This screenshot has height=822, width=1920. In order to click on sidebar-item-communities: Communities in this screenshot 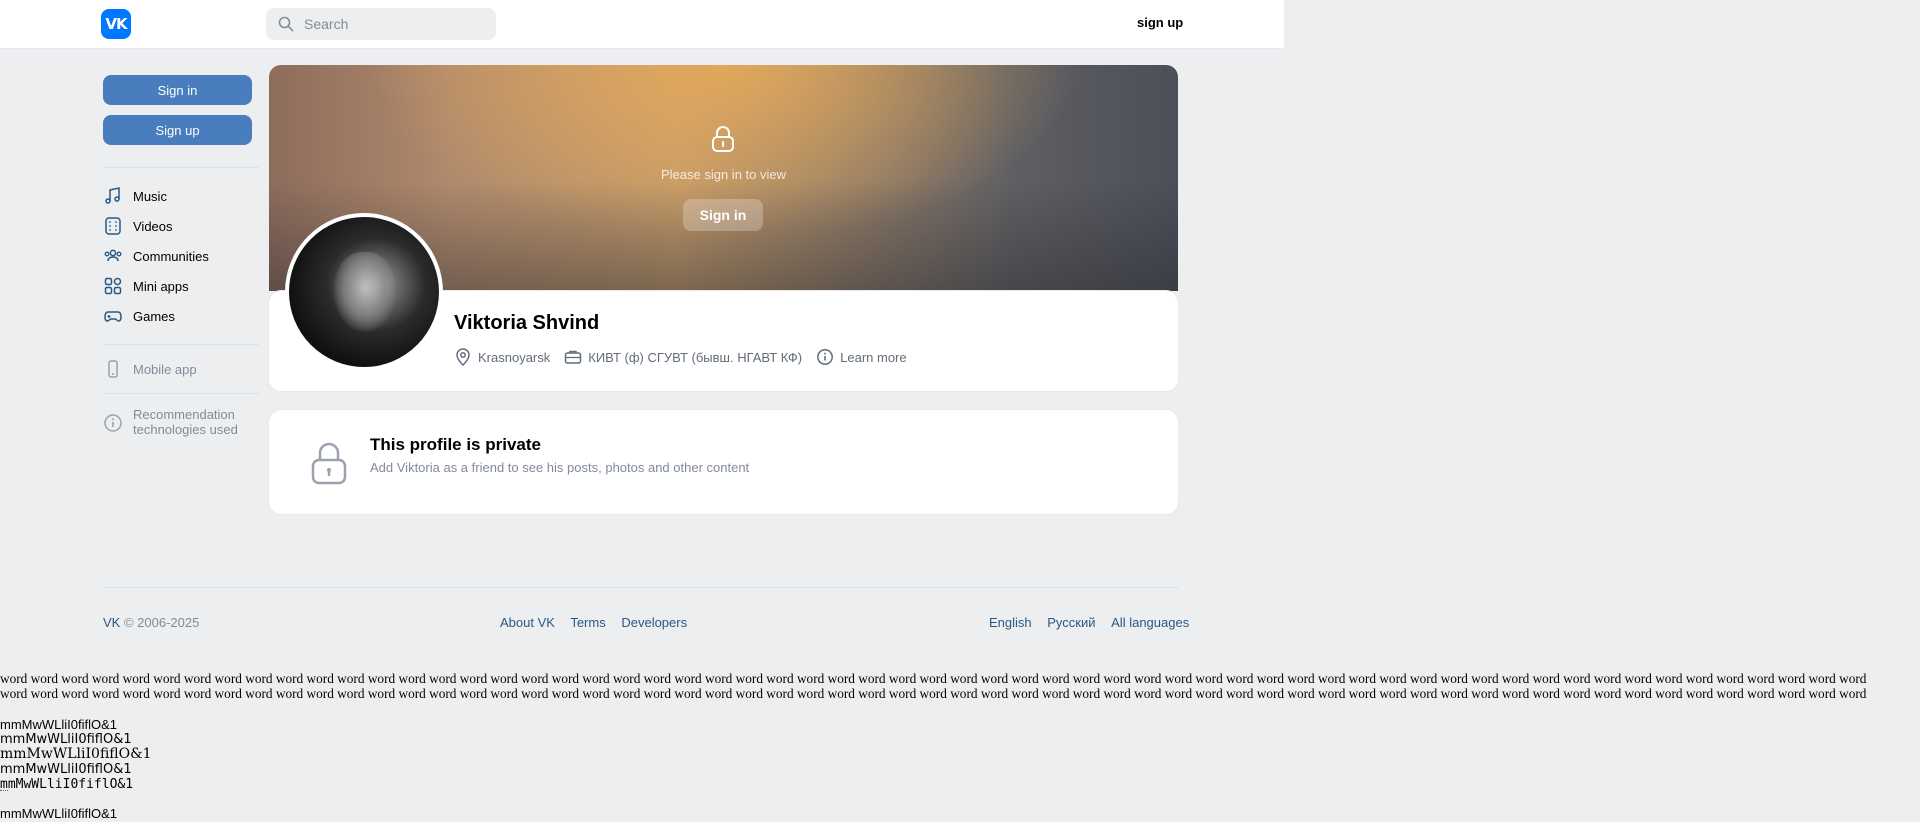, I will do `click(183, 256)`.